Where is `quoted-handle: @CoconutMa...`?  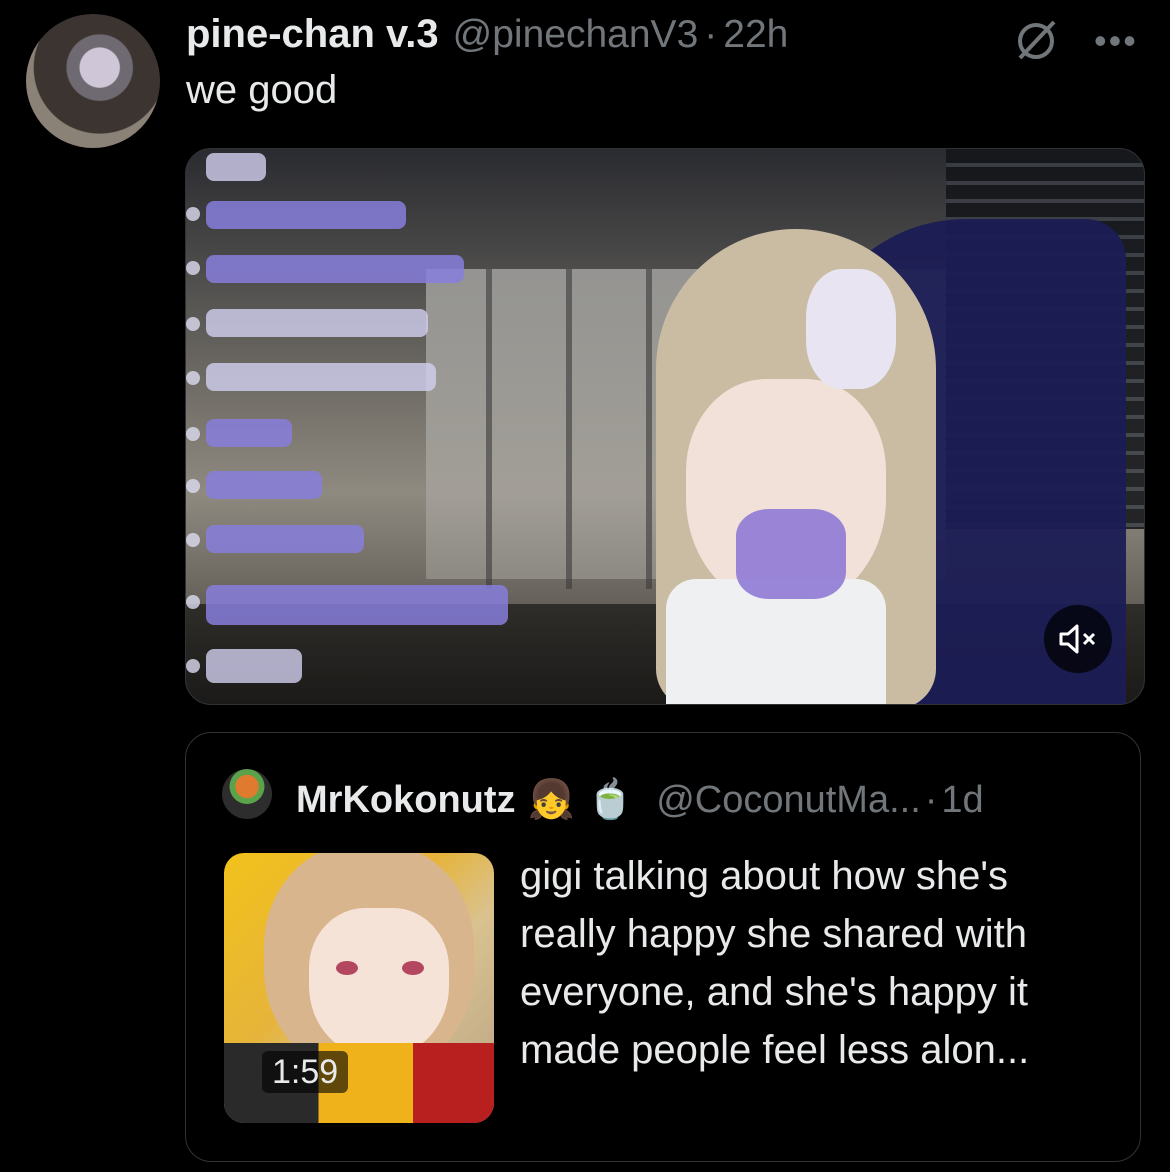
quoted-handle: @CoconutMa... is located at coordinates (788, 800).